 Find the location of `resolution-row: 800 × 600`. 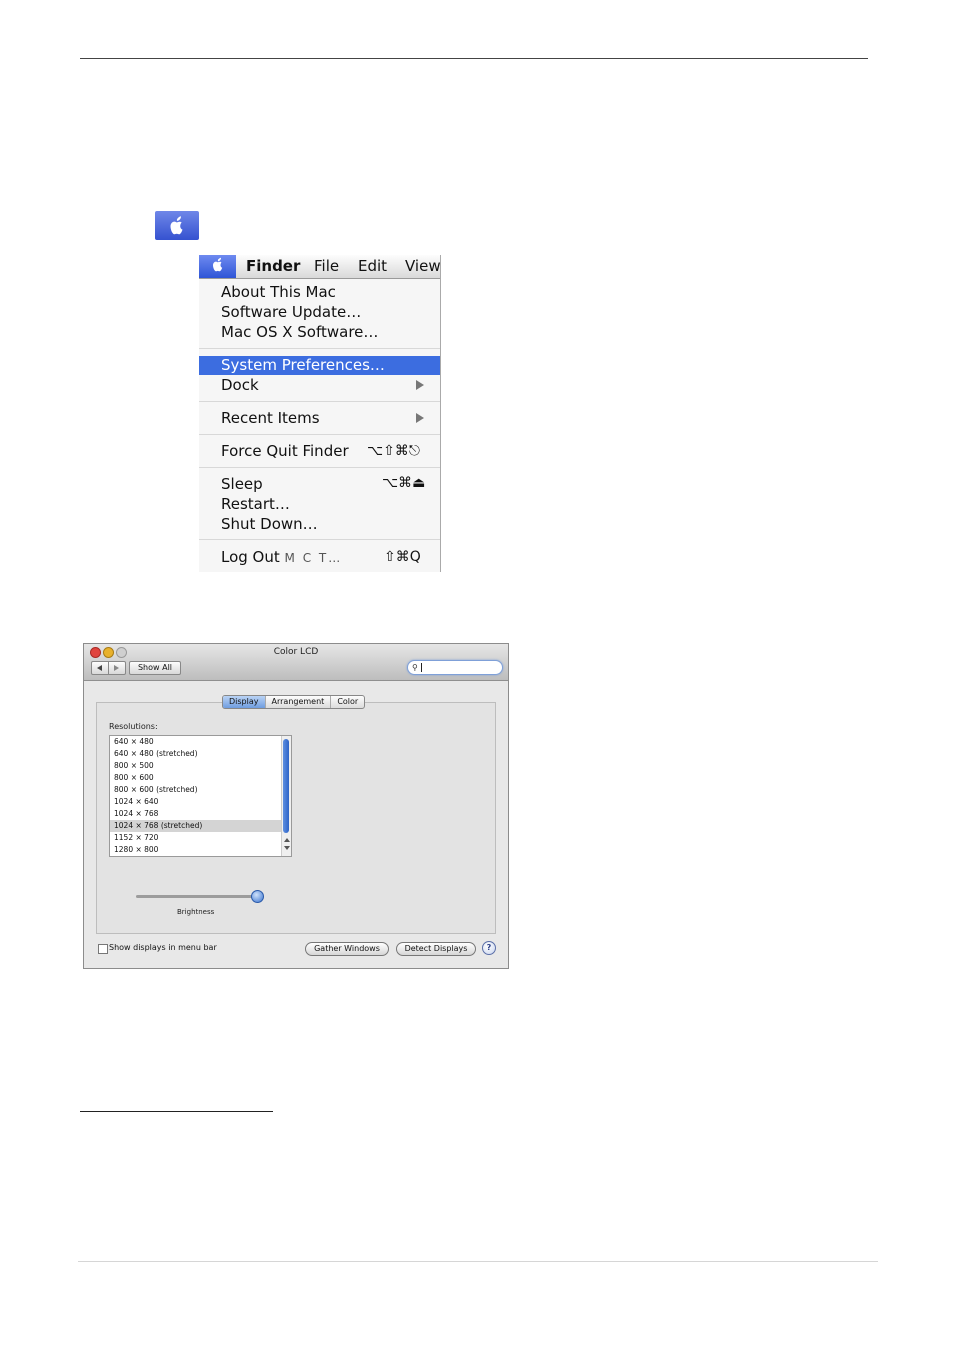

resolution-row: 800 × 600 is located at coordinates (196, 778).